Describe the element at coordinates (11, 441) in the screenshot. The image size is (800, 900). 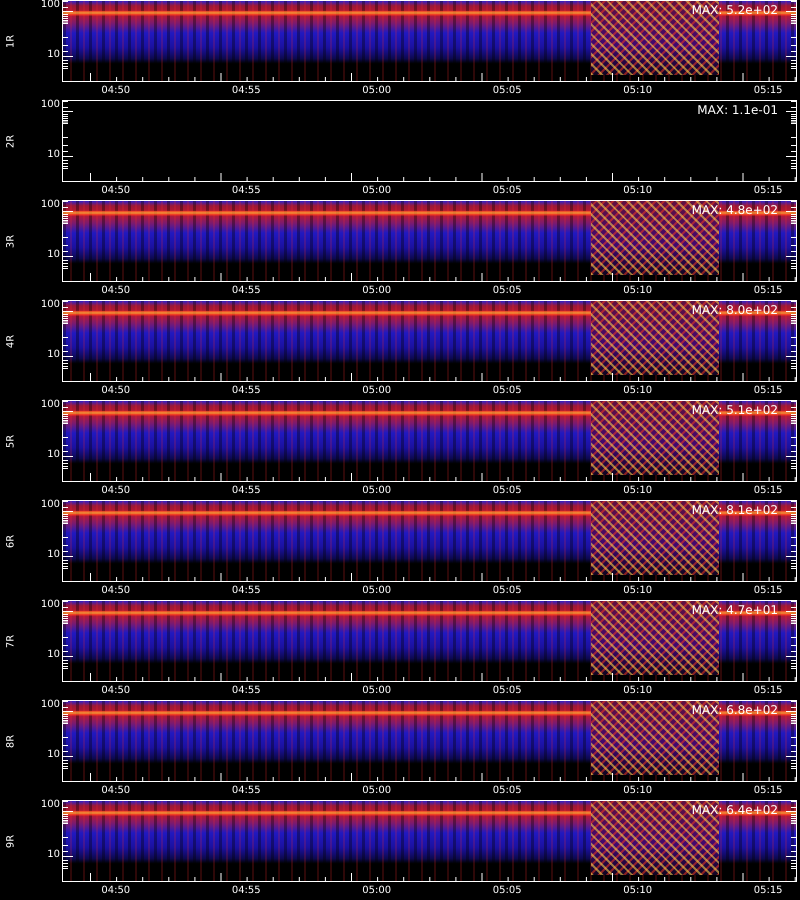
I see `panel-label: 5R` at that location.